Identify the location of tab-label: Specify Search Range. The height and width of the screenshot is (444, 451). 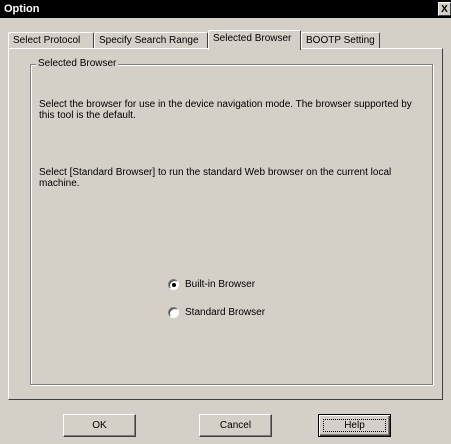
(149, 40).